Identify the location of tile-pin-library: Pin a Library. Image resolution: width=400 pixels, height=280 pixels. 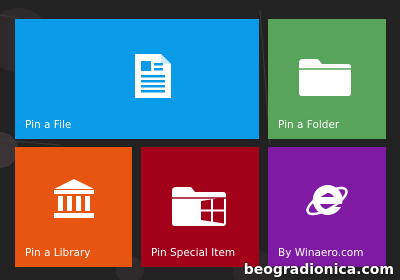
(73, 207).